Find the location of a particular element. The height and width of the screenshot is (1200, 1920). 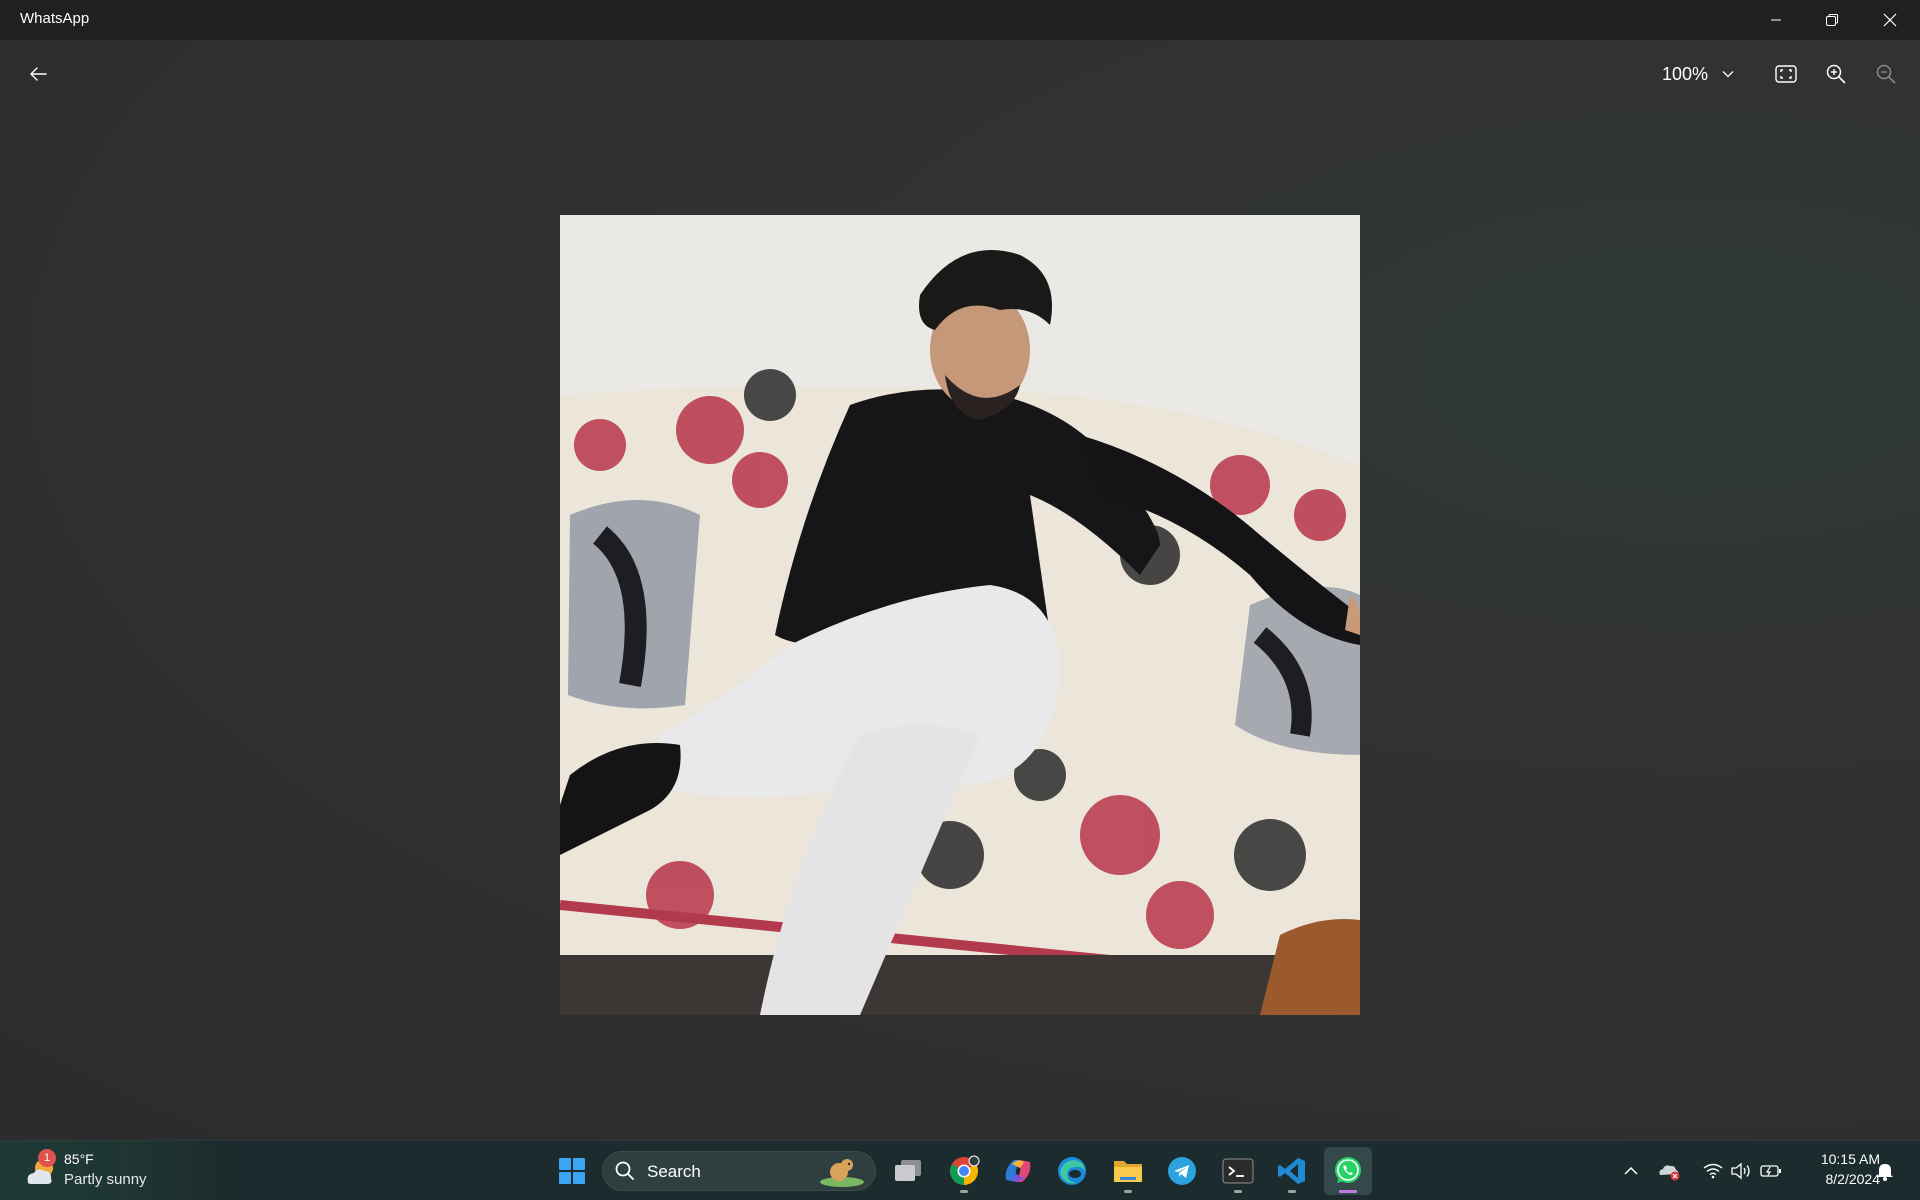

telegram-button is located at coordinates (1182, 1171).